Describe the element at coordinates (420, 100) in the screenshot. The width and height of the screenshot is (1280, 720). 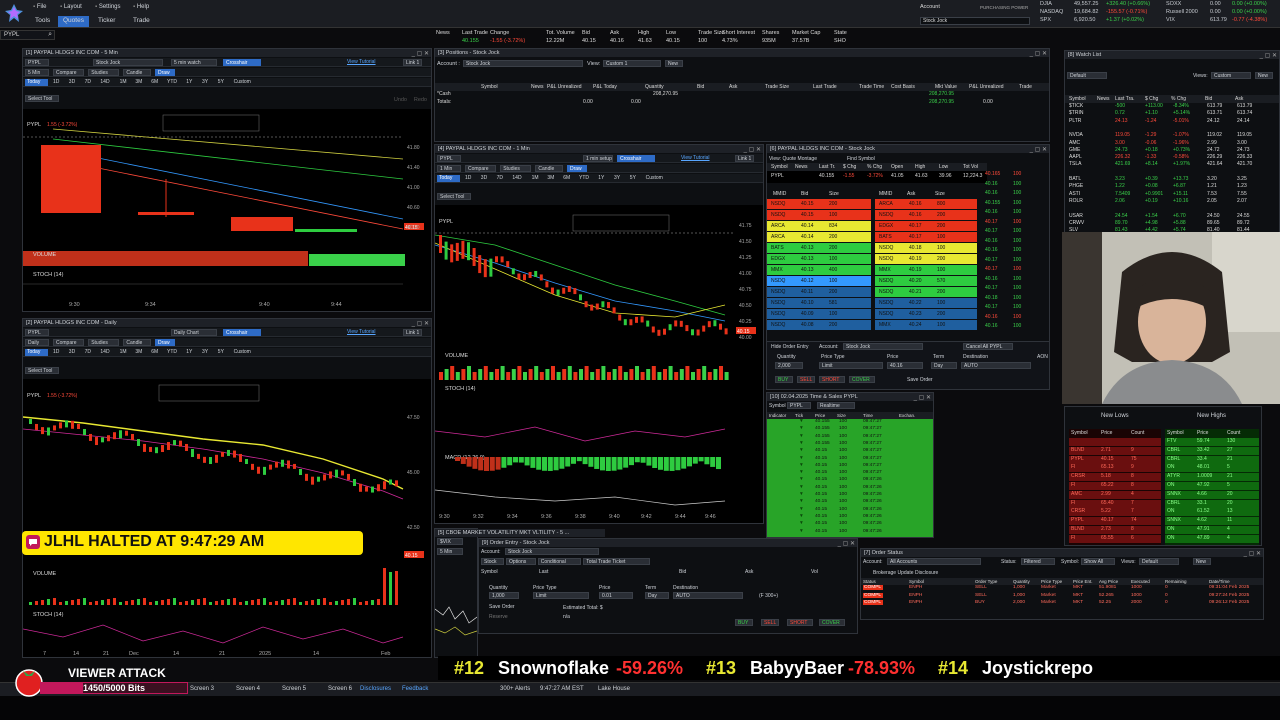
I see `chart1-redo: Redo` at that location.